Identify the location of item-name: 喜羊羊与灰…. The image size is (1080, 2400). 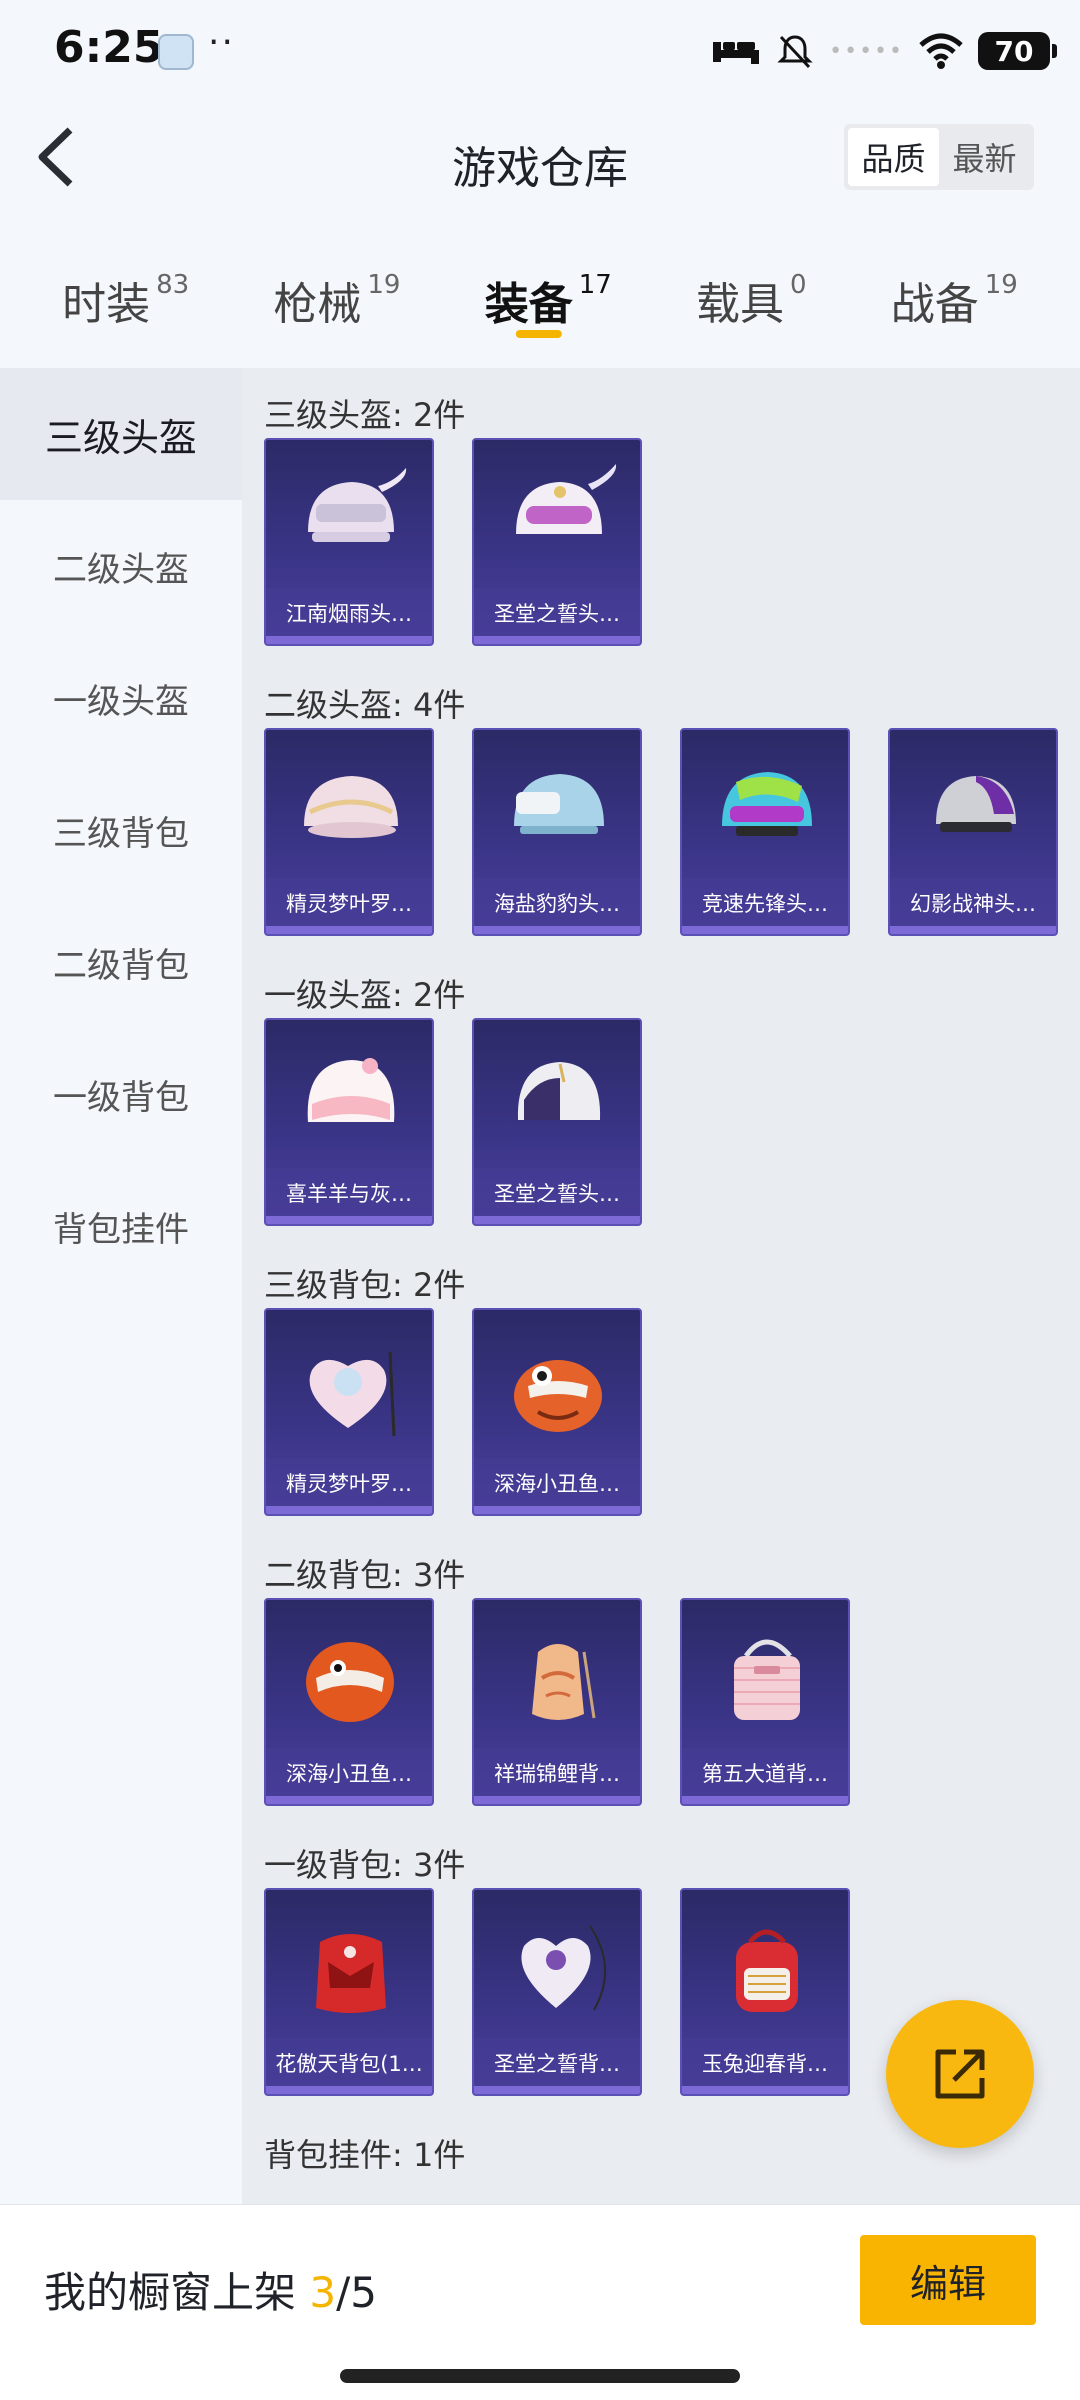
(349, 1194).